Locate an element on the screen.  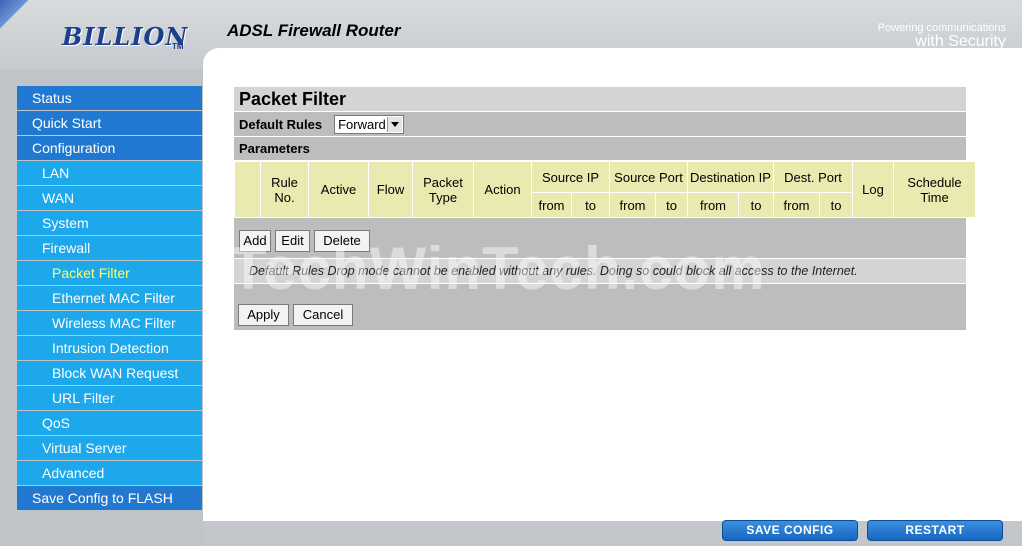
col-source-port-from: from is located at coordinates (632, 205).